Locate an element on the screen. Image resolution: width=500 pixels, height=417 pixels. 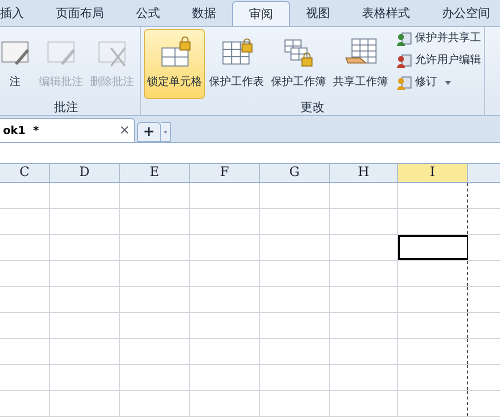
ribbon-button: 保护工作表 is located at coordinates (236, 63).